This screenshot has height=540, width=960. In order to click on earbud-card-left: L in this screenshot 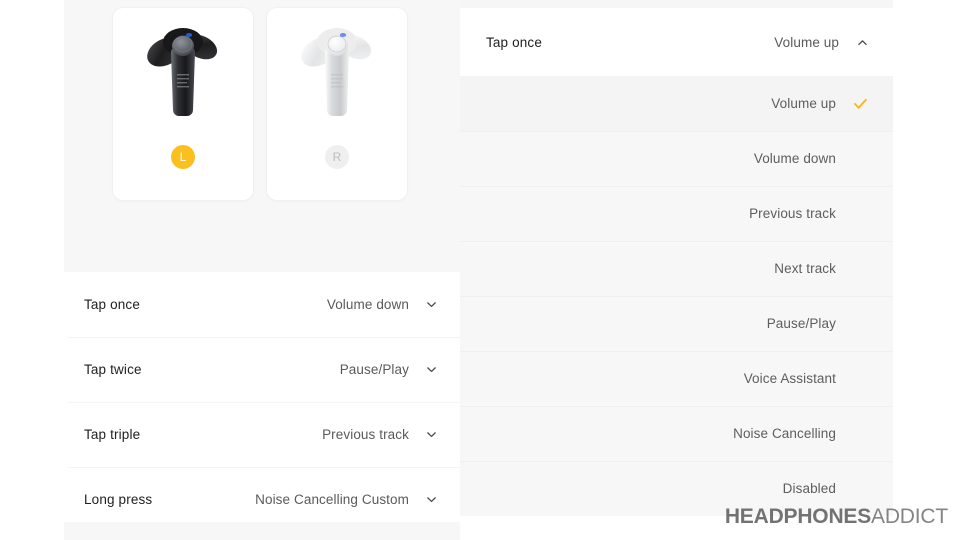, I will do `click(183, 104)`.